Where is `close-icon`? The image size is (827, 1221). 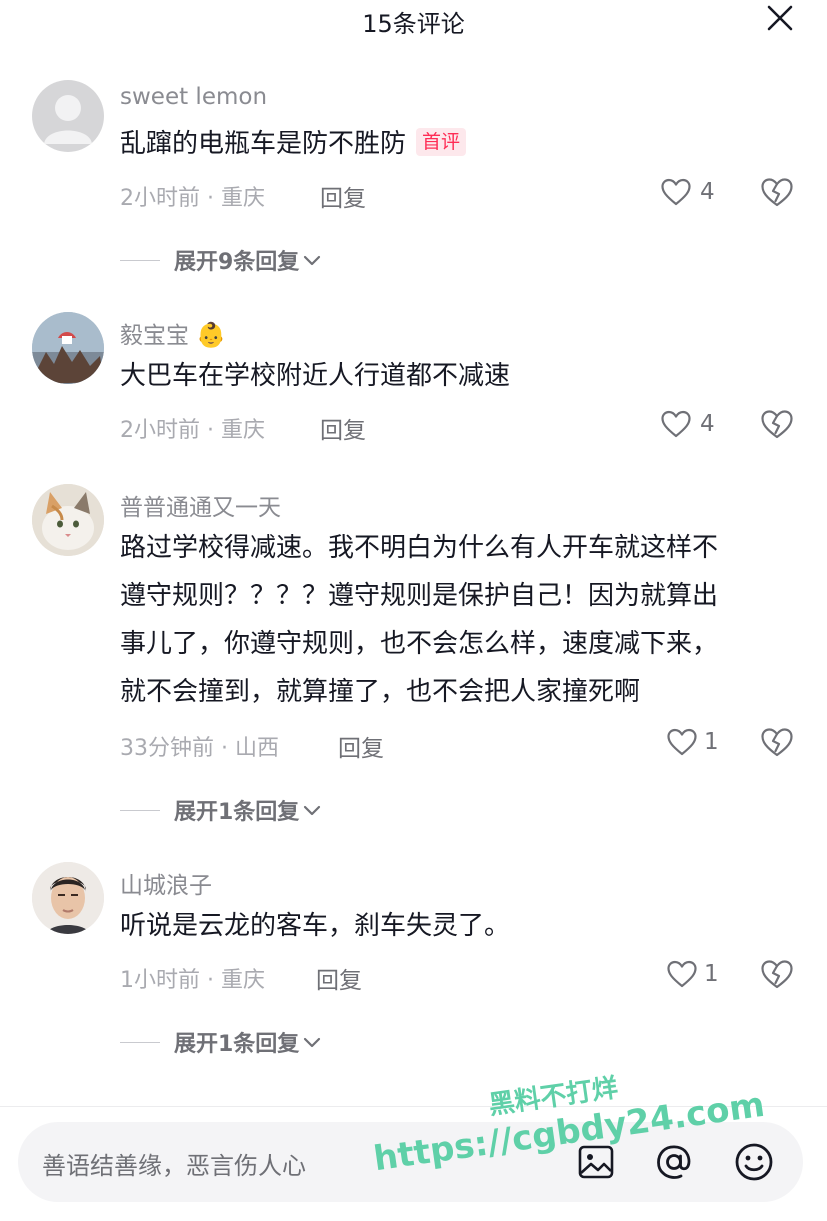 close-icon is located at coordinates (780, 18).